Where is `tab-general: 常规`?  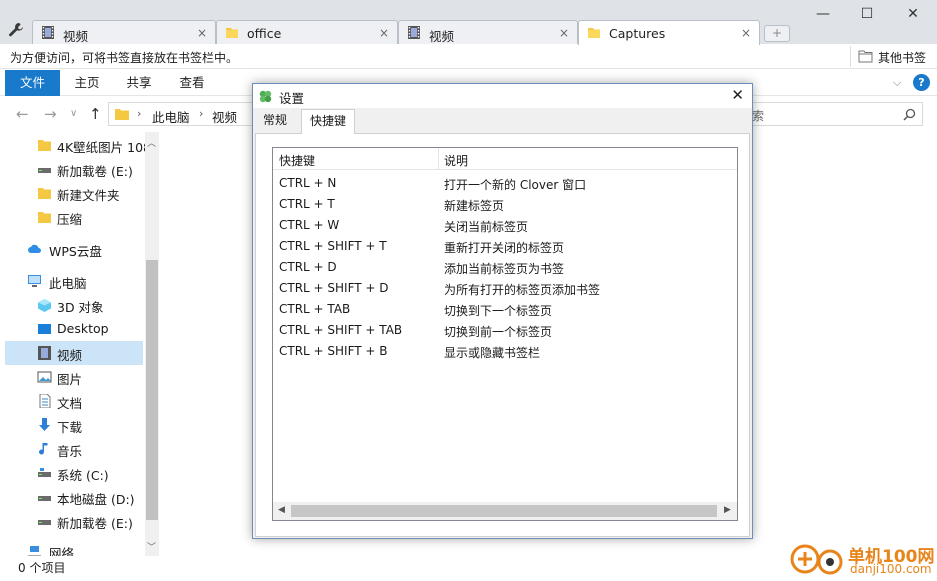
tab-general: 常规 is located at coordinates (275, 121).